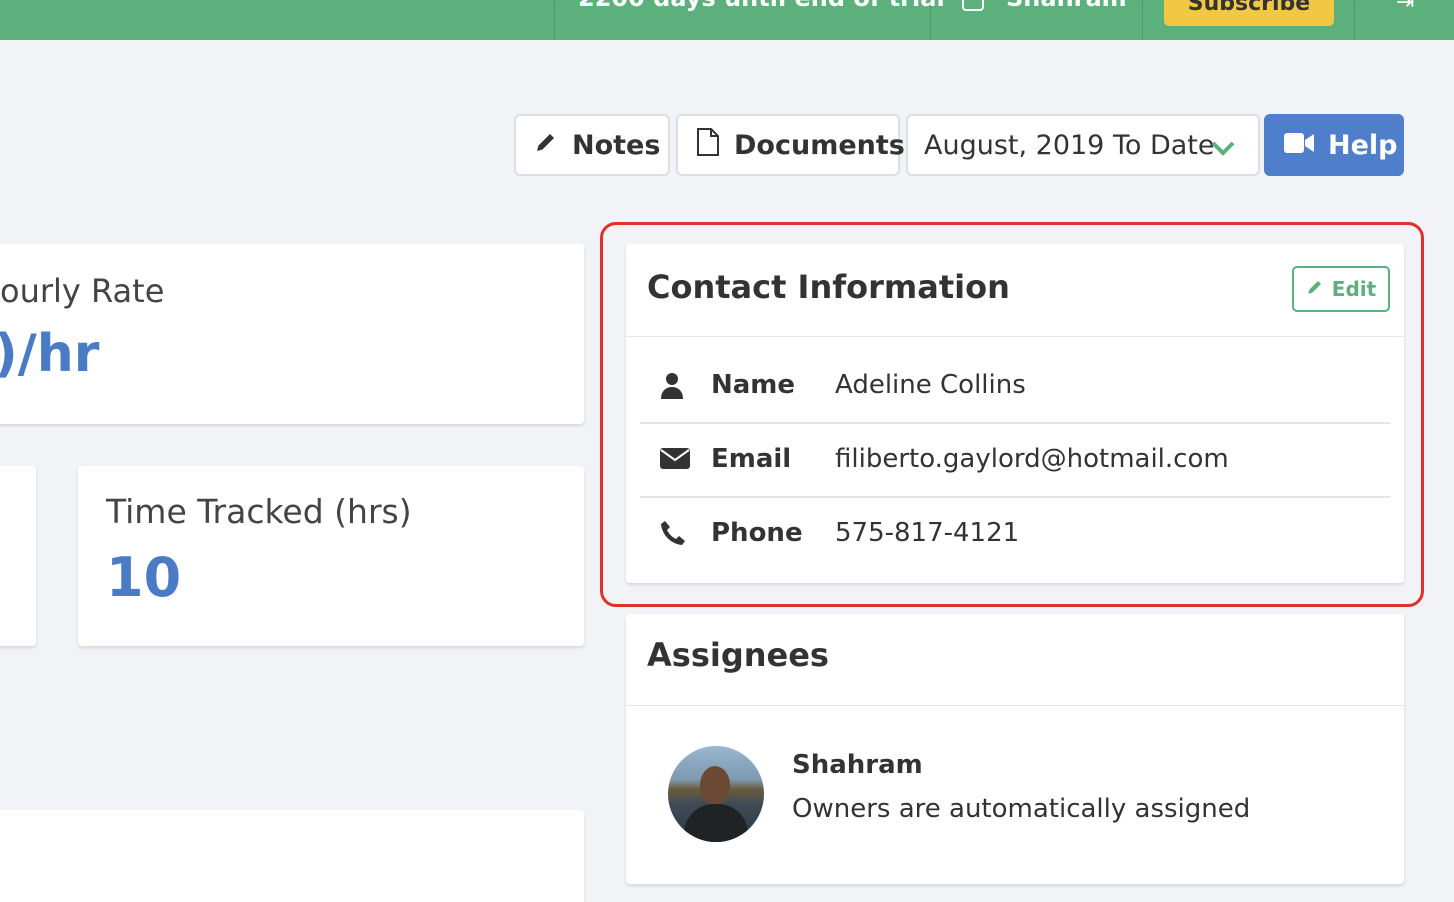 The height and width of the screenshot is (902, 1454). I want to click on chevron-down-icon, so click(1223, 149).